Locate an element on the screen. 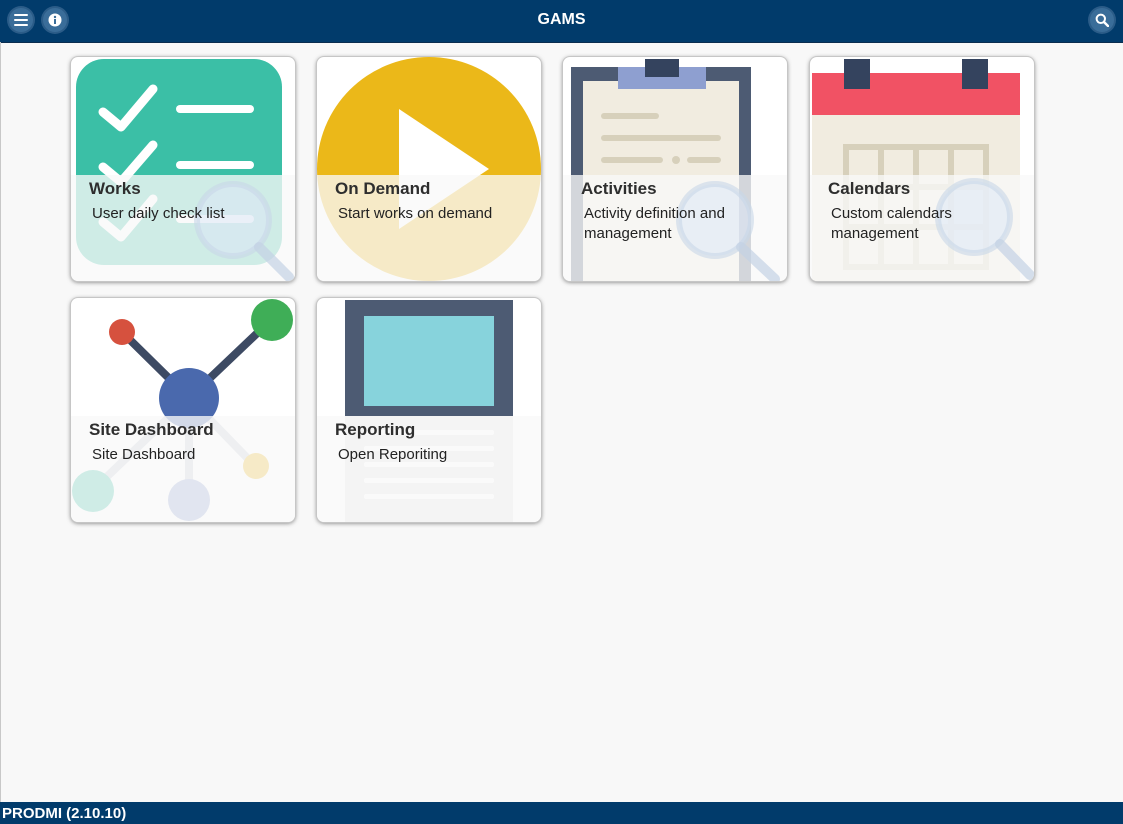  search-icon is located at coordinates (1102, 20).